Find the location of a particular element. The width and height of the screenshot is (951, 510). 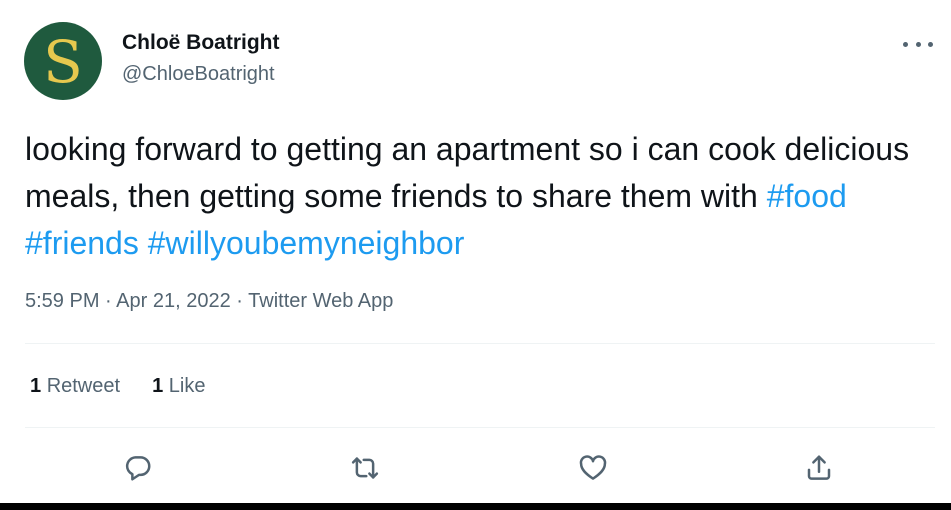

tweet-date: Apr 21, 2022 is located at coordinates (173, 301).